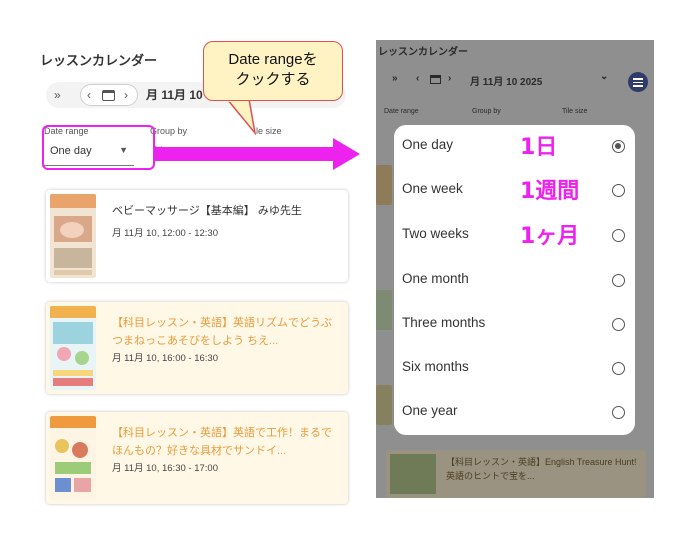 This screenshot has width=699, height=540. What do you see at coordinates (514, 236) in the screenshot?
I see `option-two-weeks: Two weeks 1ヶ月` at bounding box center [514, 236].